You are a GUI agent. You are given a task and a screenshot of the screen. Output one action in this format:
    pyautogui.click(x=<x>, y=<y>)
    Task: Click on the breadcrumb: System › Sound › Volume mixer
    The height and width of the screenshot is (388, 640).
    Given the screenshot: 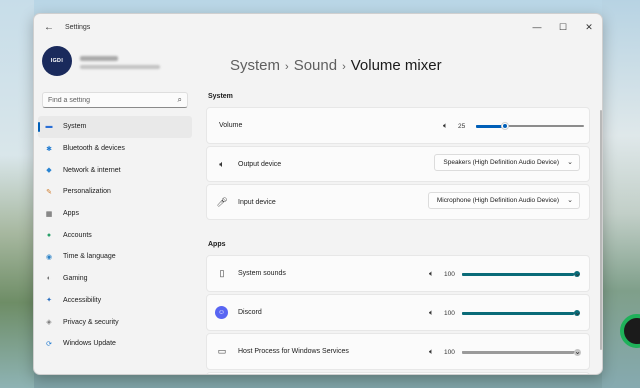 What is the action you would take?
    pyautogui.click(x=336, y=65)
    